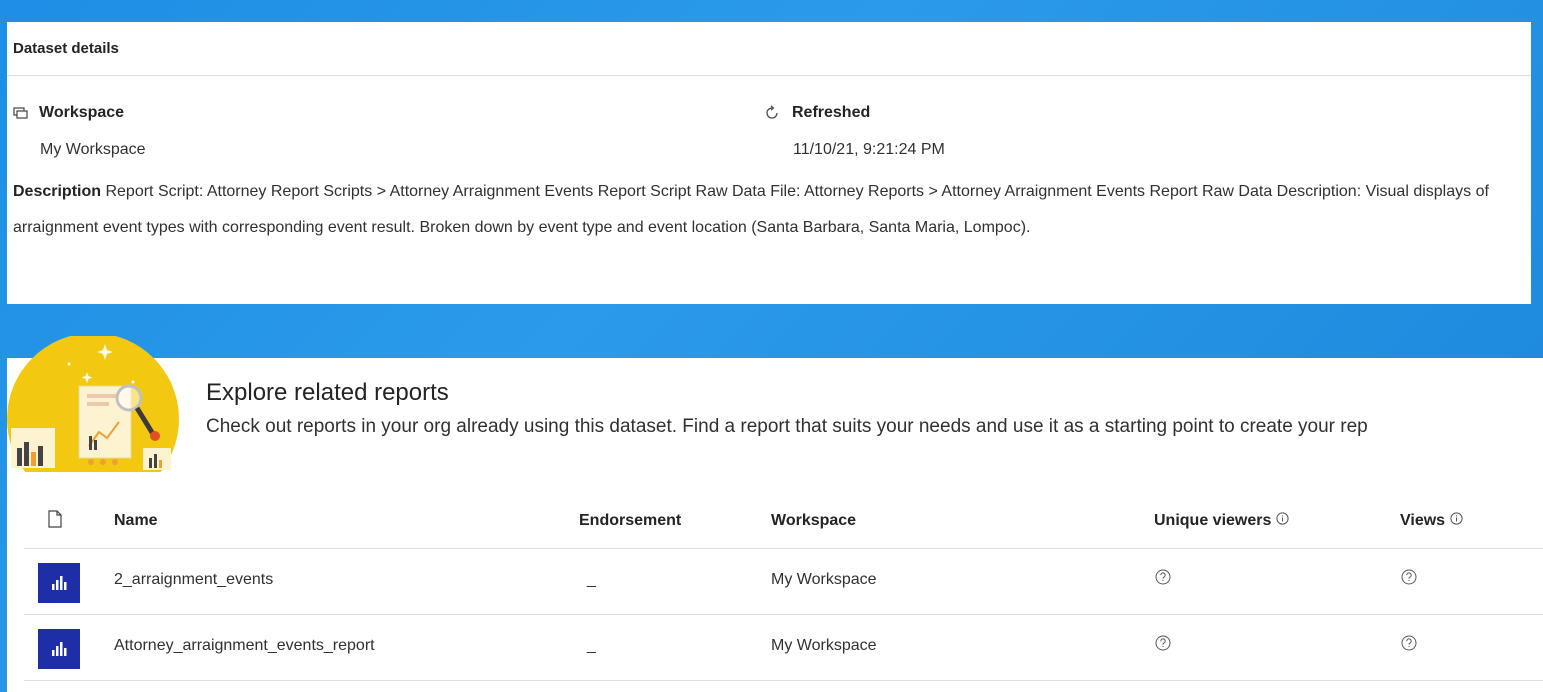  Describe the element at coordinates (136, 521) in the screenshot. I see `column-name: Name` at that location.